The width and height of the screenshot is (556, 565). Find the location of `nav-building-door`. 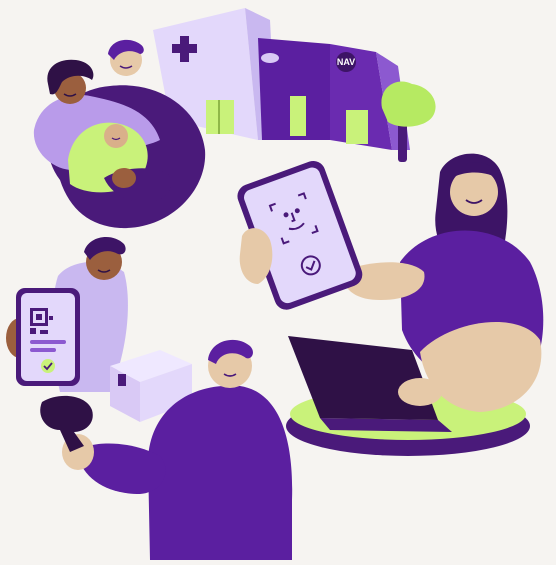

nav-building-door is located at coordinates (357, 127).